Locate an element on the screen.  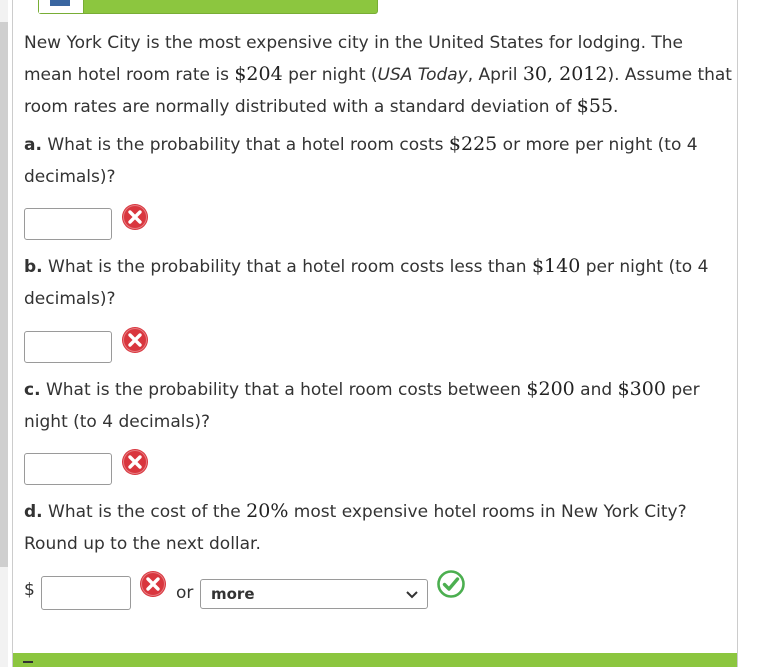
date-comma: , is located at coordinates (553, 74).